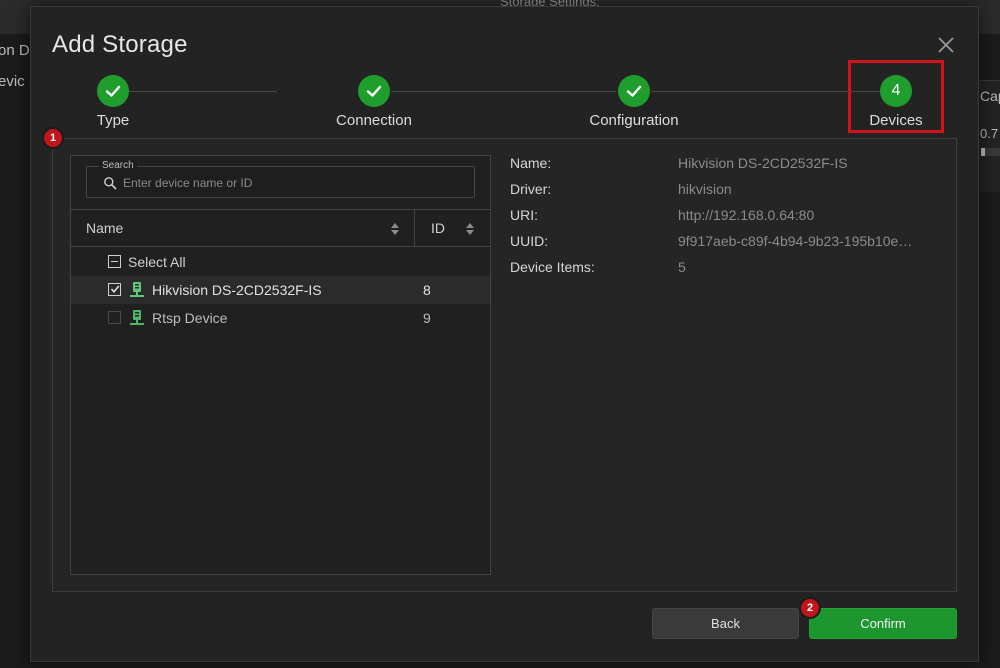  Describe the element at coordinates (725, 269) in the screenshot. I see `detail-device-items: Device Items: 5` at that location.